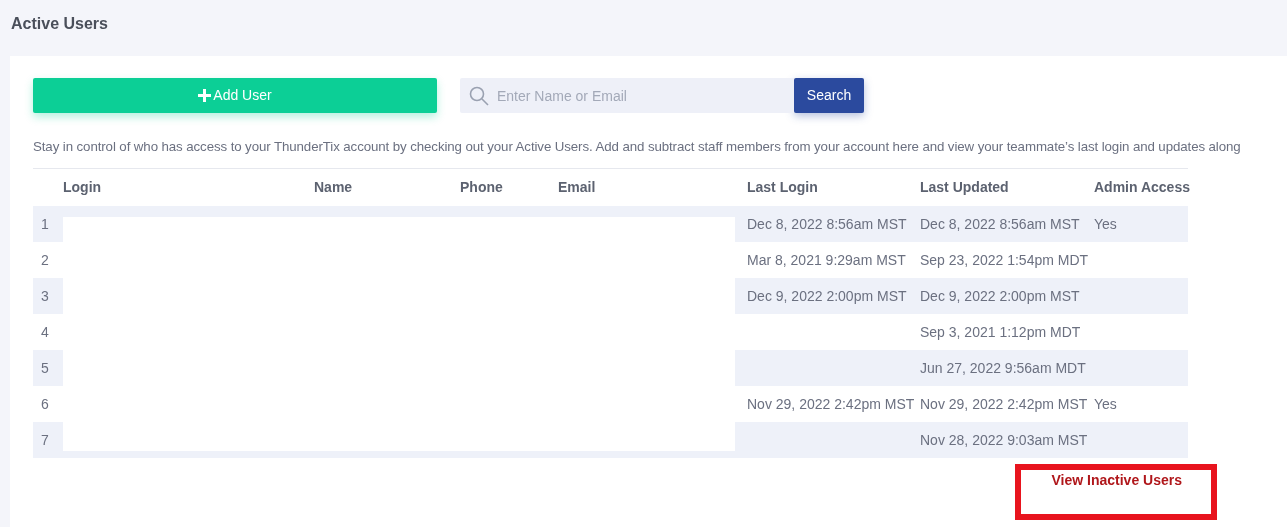 Image resolution: width=1287 pixels, height=527 pixels. Describe the element at coordinates (45, 295) in the screenshot. I see `row-number: 3` at that location.